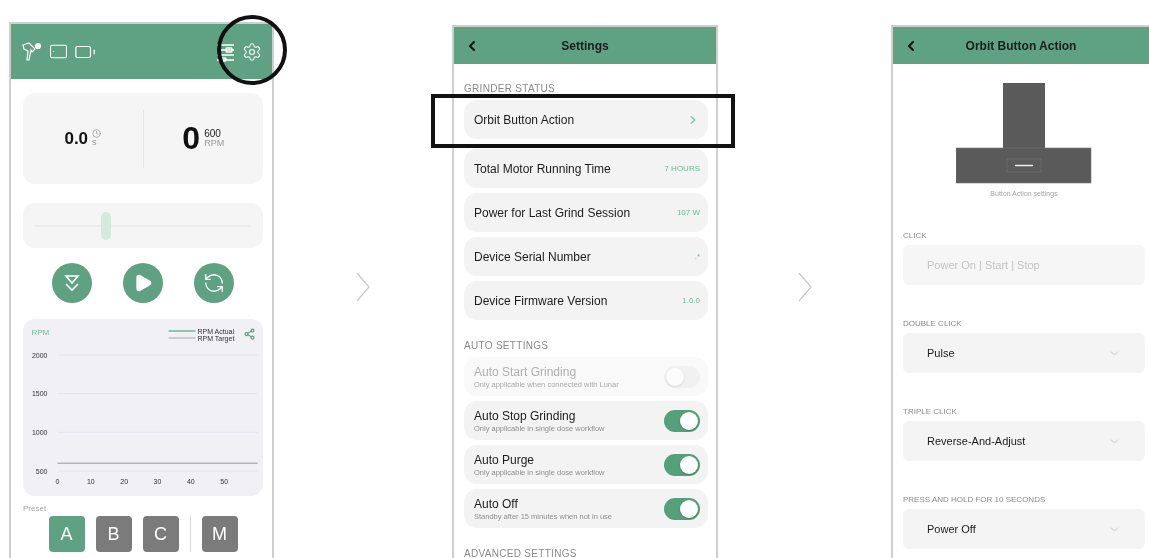 This screenshot has width=1149, height=558. I want to click on play-button, so click(143, 283).